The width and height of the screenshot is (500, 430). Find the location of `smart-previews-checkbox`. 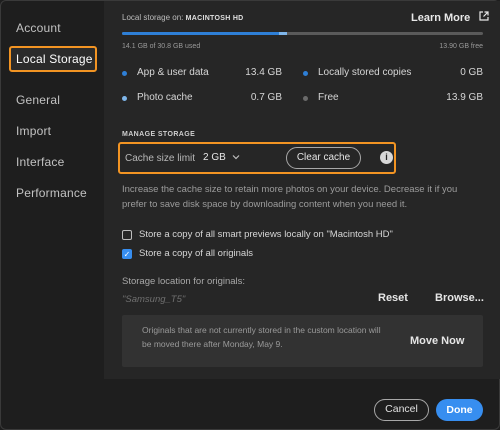

smart-previews-checkbox is located at coordinates (127, 235).